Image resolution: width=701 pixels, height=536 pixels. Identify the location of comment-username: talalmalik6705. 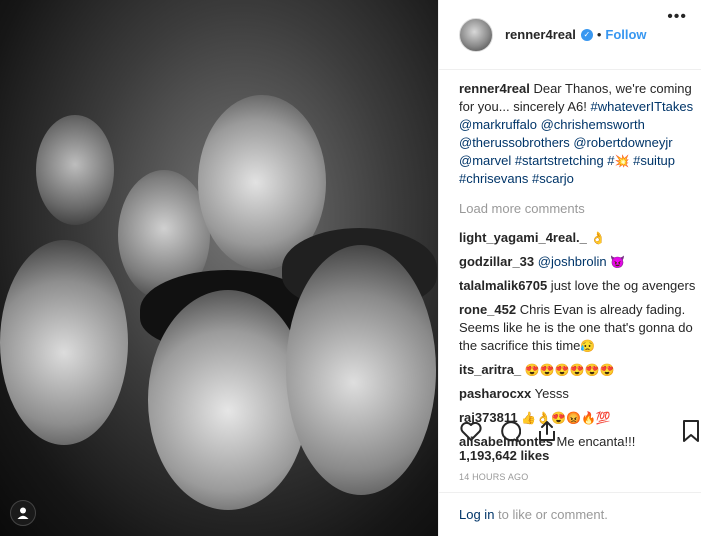
(503, 285).